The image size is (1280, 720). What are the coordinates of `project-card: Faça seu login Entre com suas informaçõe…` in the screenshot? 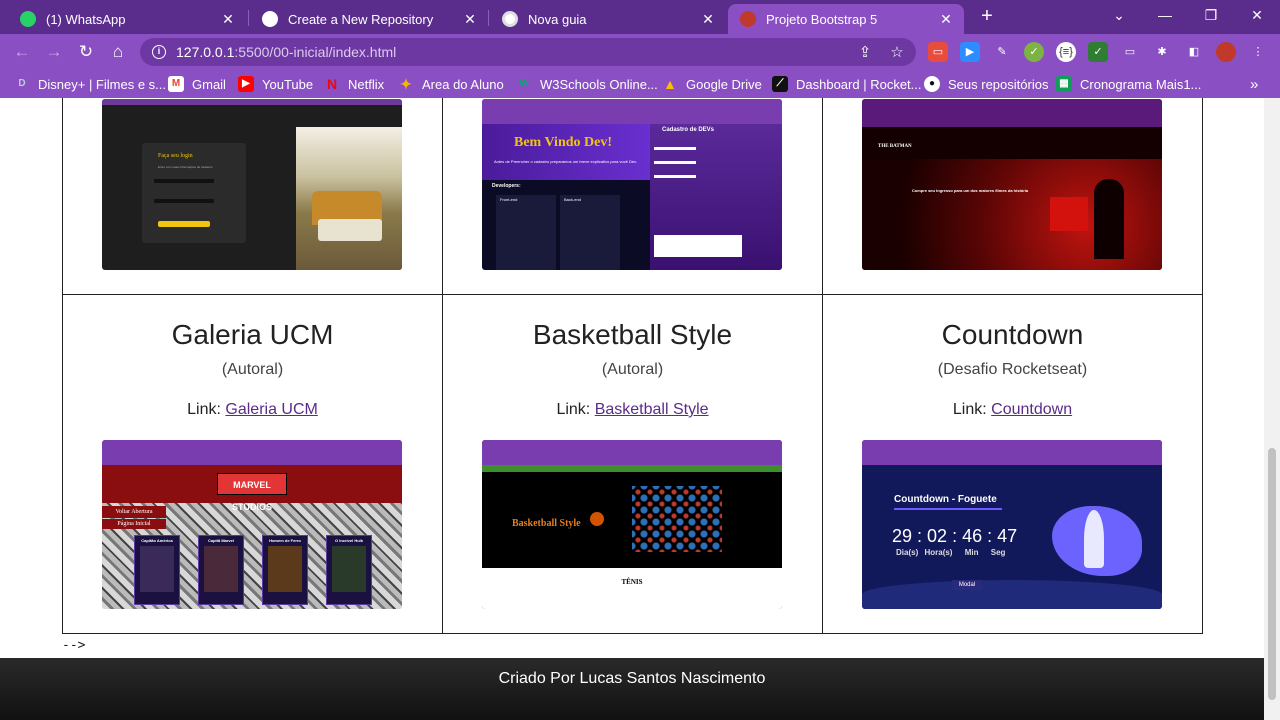 It's located at (252, 196).